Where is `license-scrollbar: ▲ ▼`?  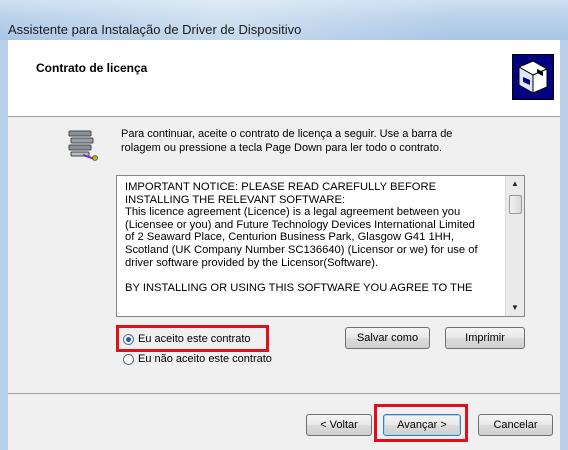 license-scrollbar: ▲ ▼ is located at coordinates (514, 246).